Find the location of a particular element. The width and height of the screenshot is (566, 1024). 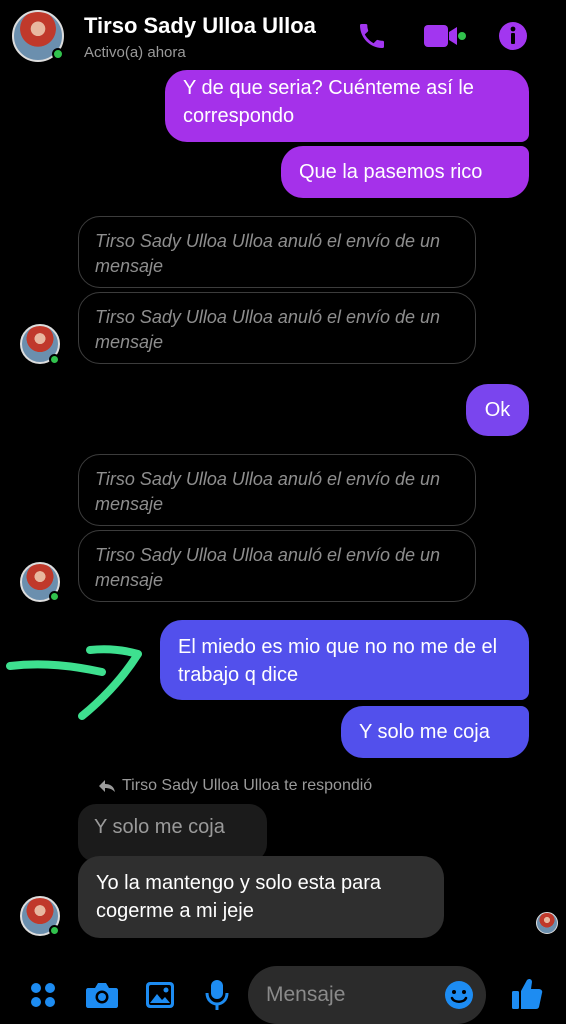

microphone-icon is located at coordinates (217, 995).